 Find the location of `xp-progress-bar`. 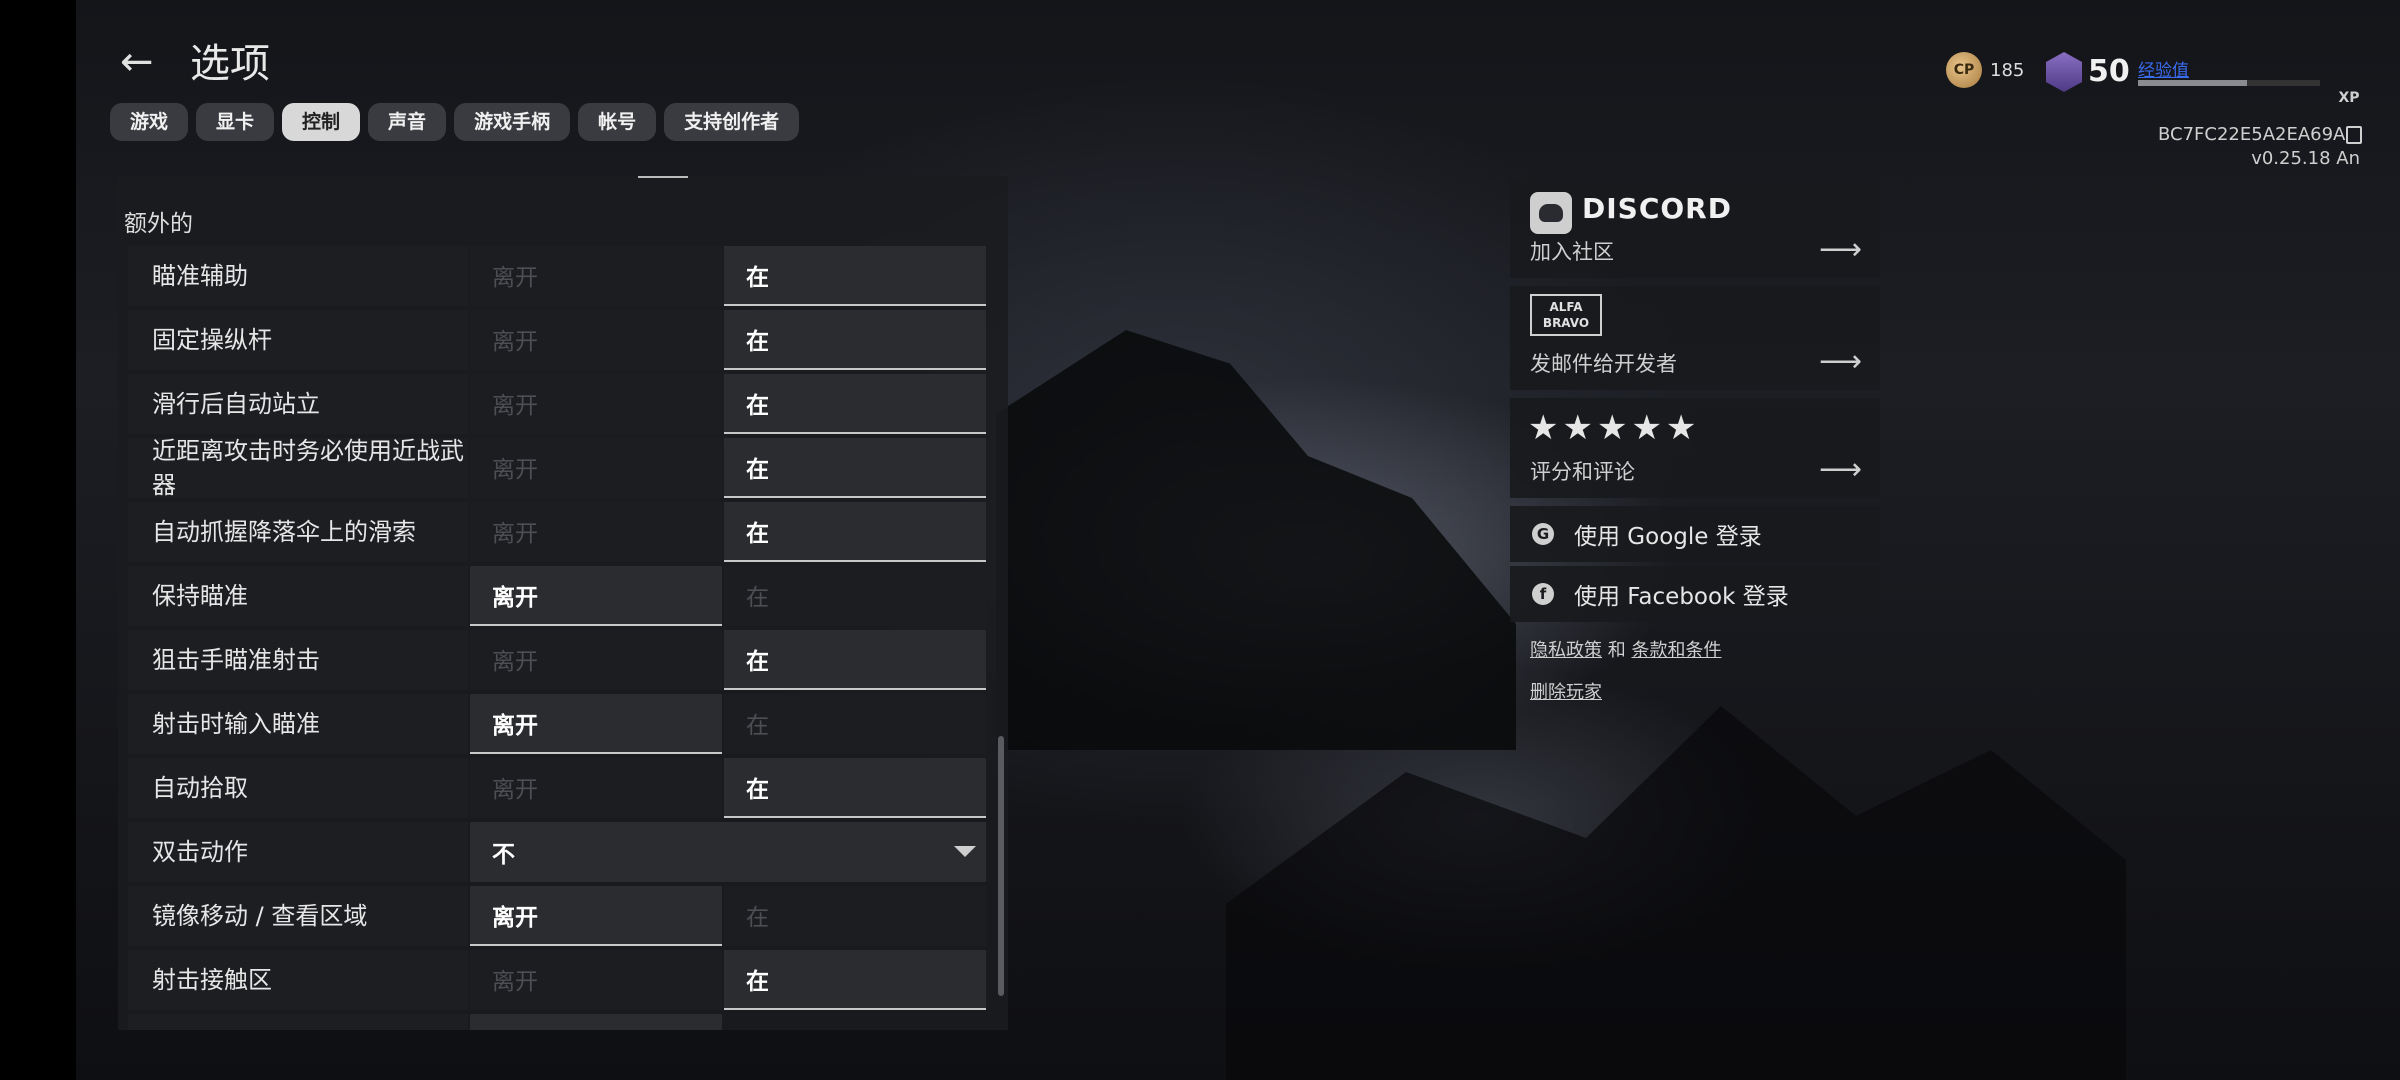

xp-progress-bar is located at coordinates (2229, 83).